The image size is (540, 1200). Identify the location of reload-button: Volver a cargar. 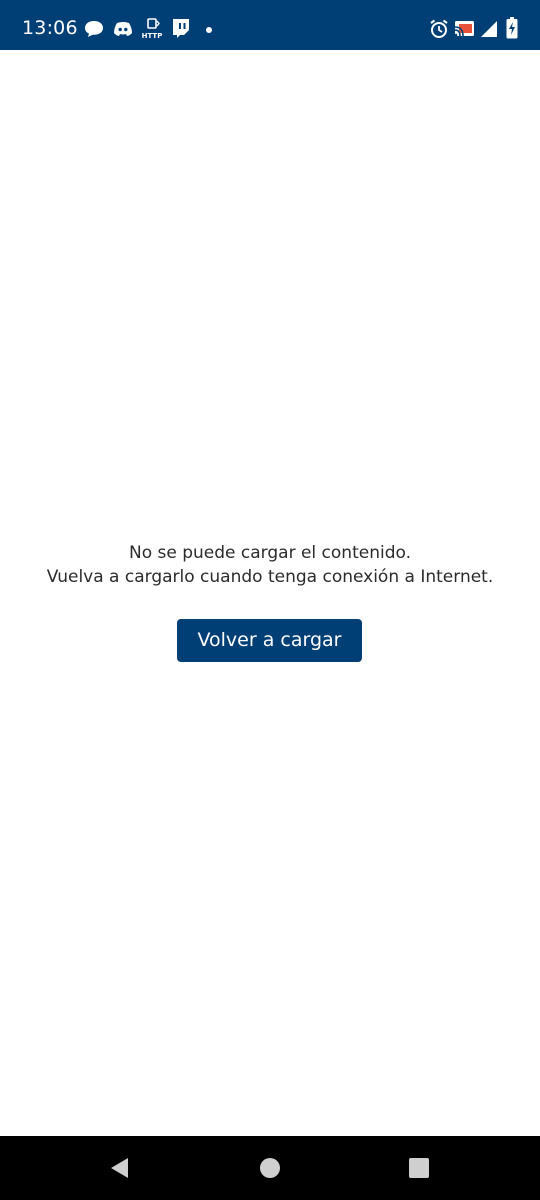
(269, 640).